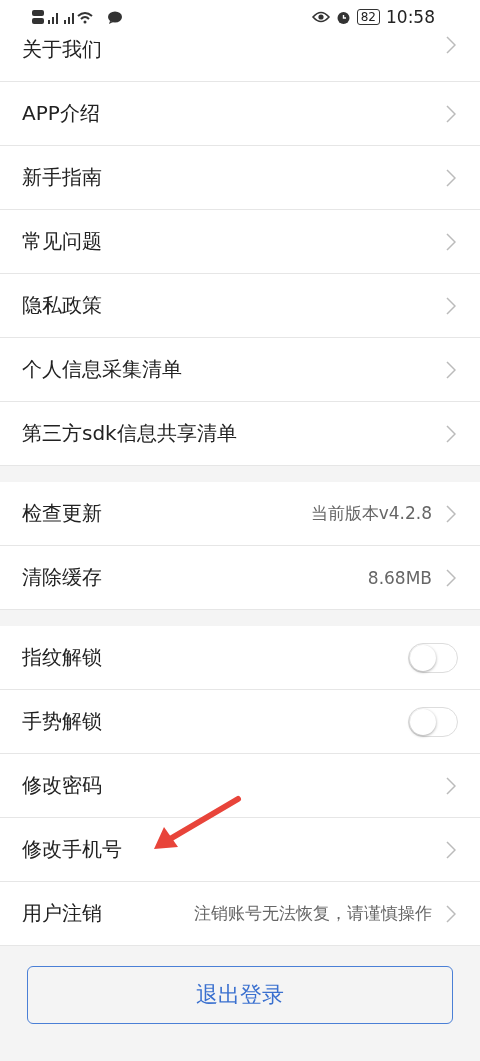  I want to click on chat-bubble-icon, so click(115, 17).